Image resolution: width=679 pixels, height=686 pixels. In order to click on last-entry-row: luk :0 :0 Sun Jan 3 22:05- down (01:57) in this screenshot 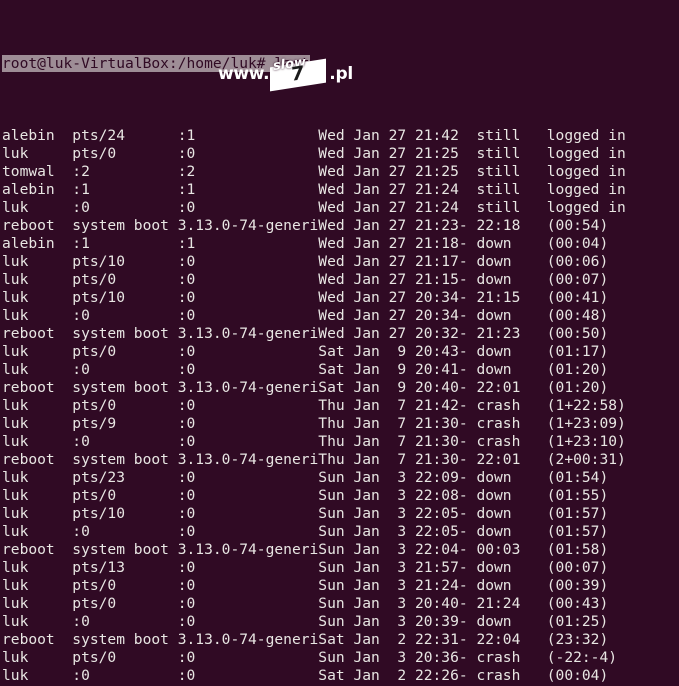, I will do `click(305, 531)`.